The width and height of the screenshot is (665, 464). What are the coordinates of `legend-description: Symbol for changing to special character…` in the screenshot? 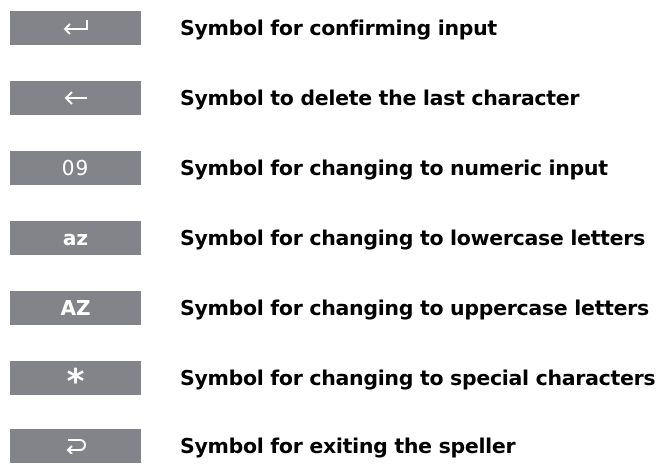 It's located at (418, 378).